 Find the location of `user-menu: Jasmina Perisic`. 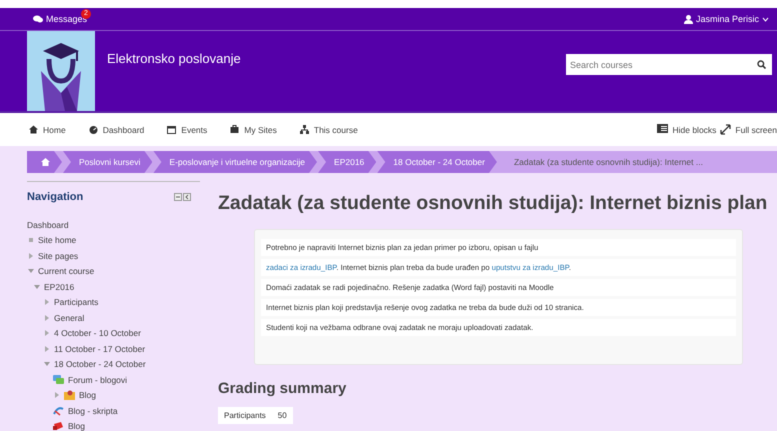

user-menu: Jasmina Perisic is located at coordinates (727, 19).